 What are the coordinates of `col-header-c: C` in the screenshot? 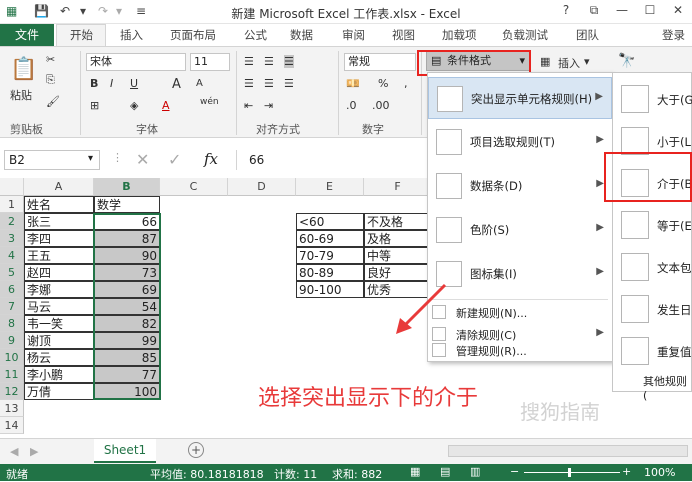 It's located at (194, 187).